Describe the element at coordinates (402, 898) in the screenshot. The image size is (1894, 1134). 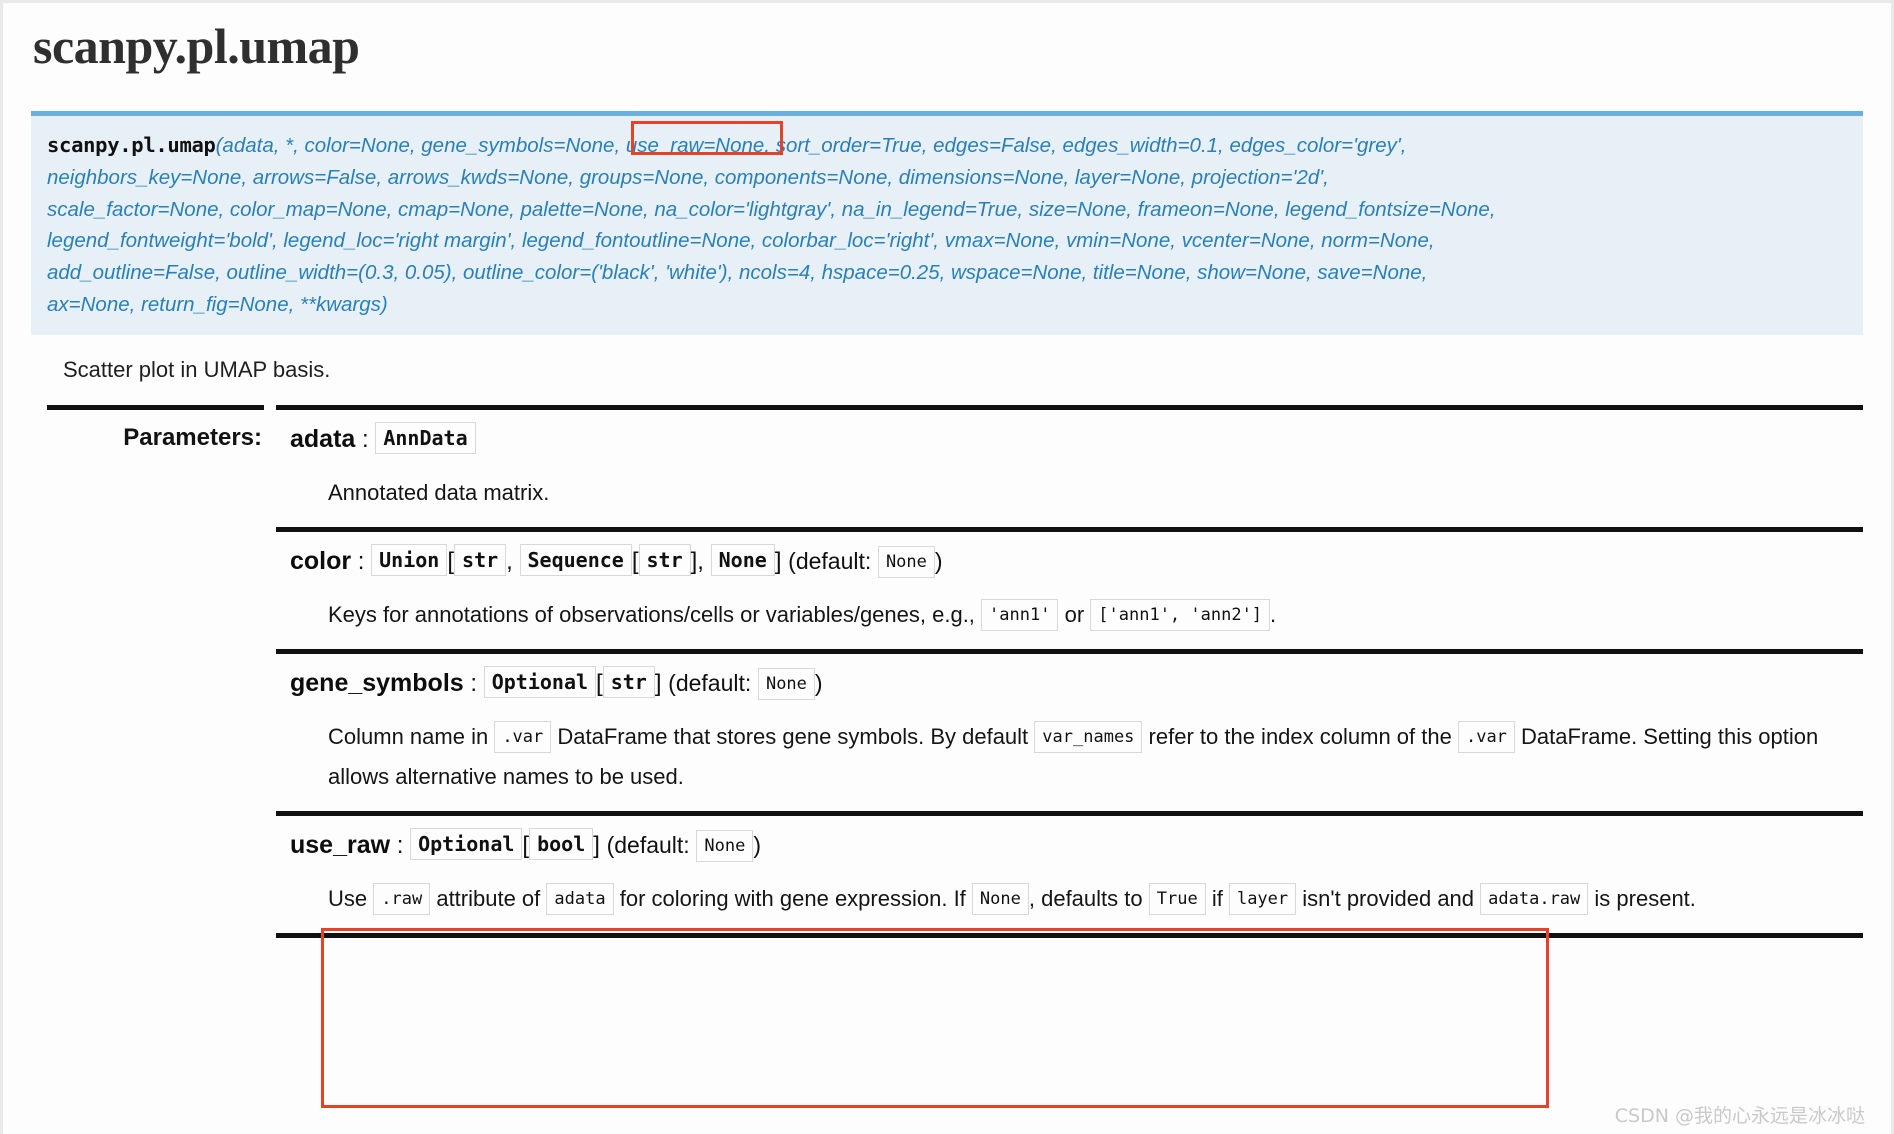
I see `param-use-raw-code-raw: .raw` at that location.